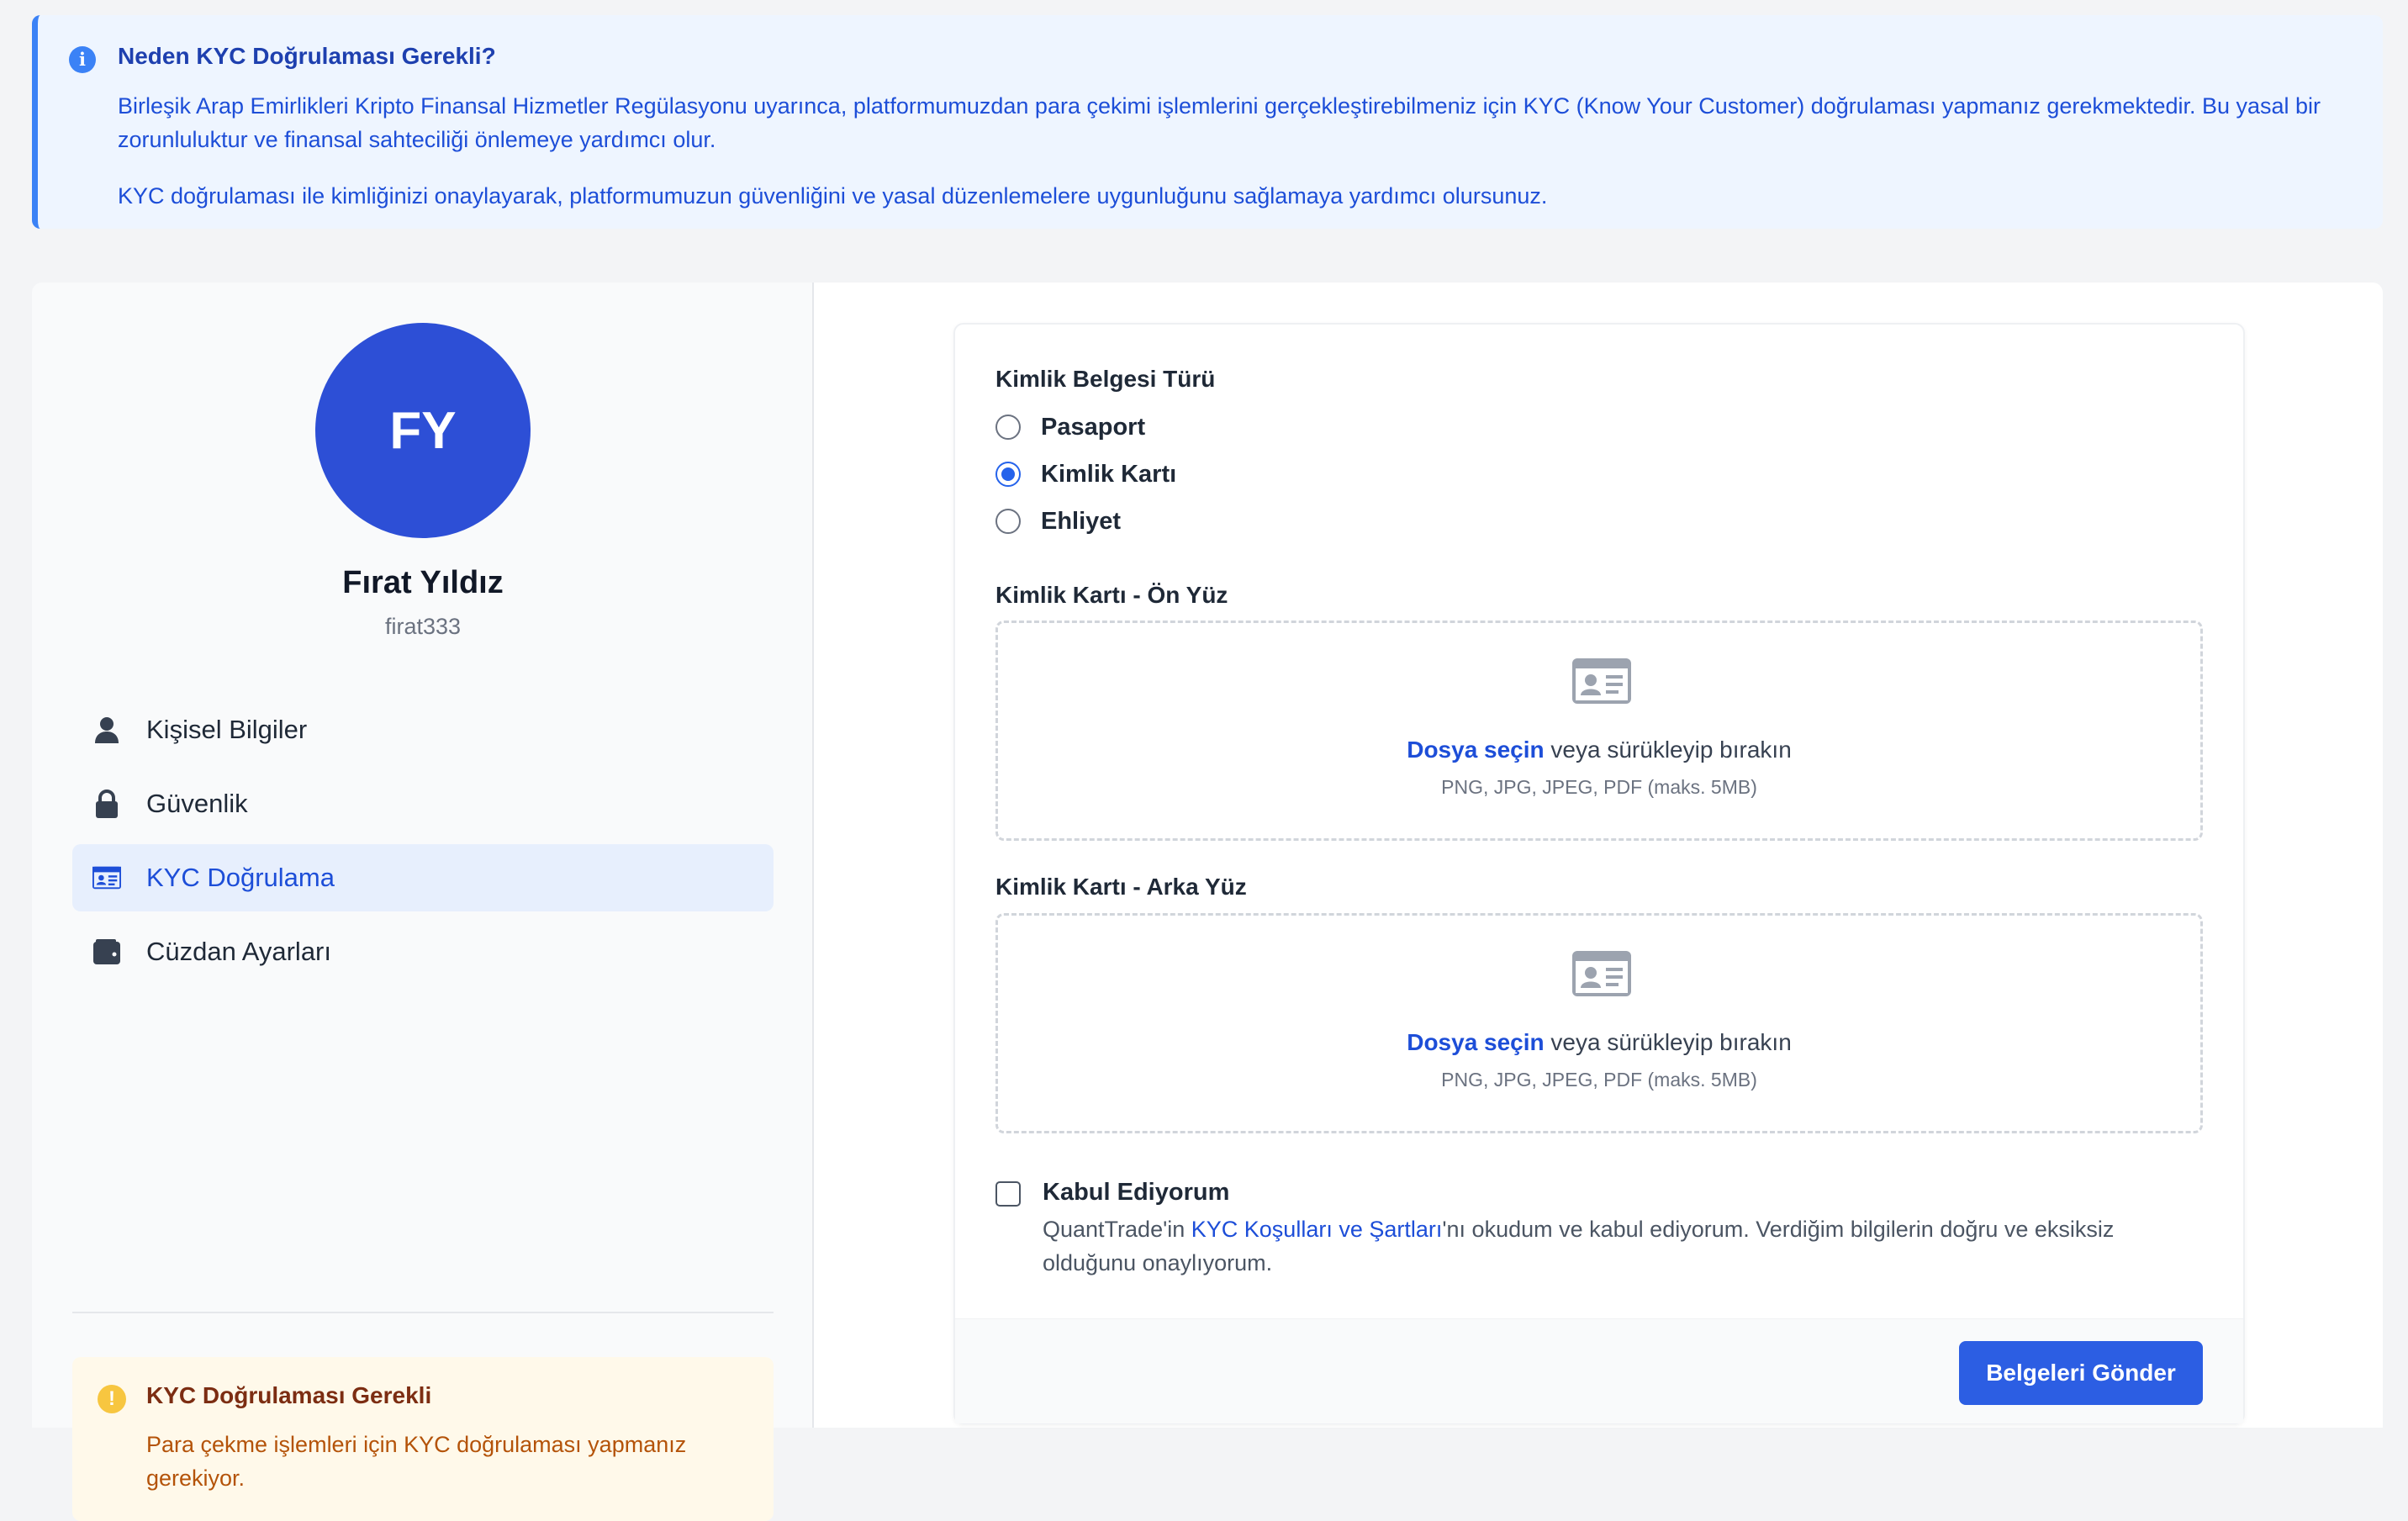 Image resolution: width=2408 pixels, height=1521 pixels. Describe the element at coordinates (2081, 1373) in the screenshot. I see `submit-documents-button: Belgeleri Gönder` at that location.